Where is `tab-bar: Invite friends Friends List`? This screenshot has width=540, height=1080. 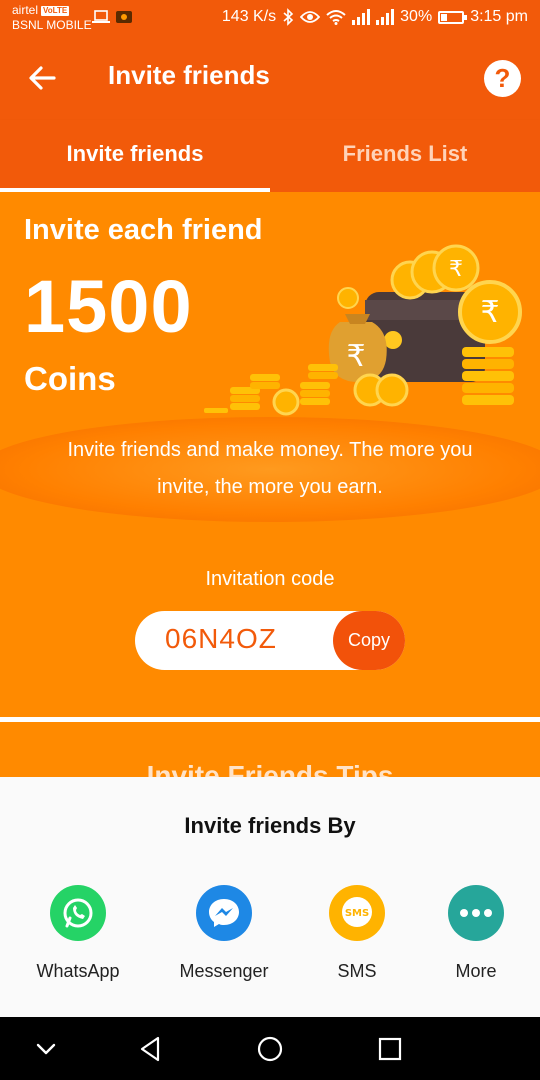
tab-bar: Invite friends Friends List is located at coordinates (270, 156).